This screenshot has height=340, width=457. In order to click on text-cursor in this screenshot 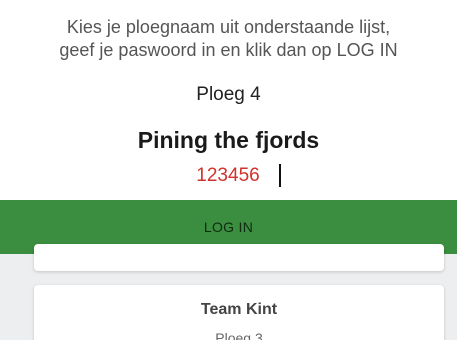, I will do `click(280, 175)`.